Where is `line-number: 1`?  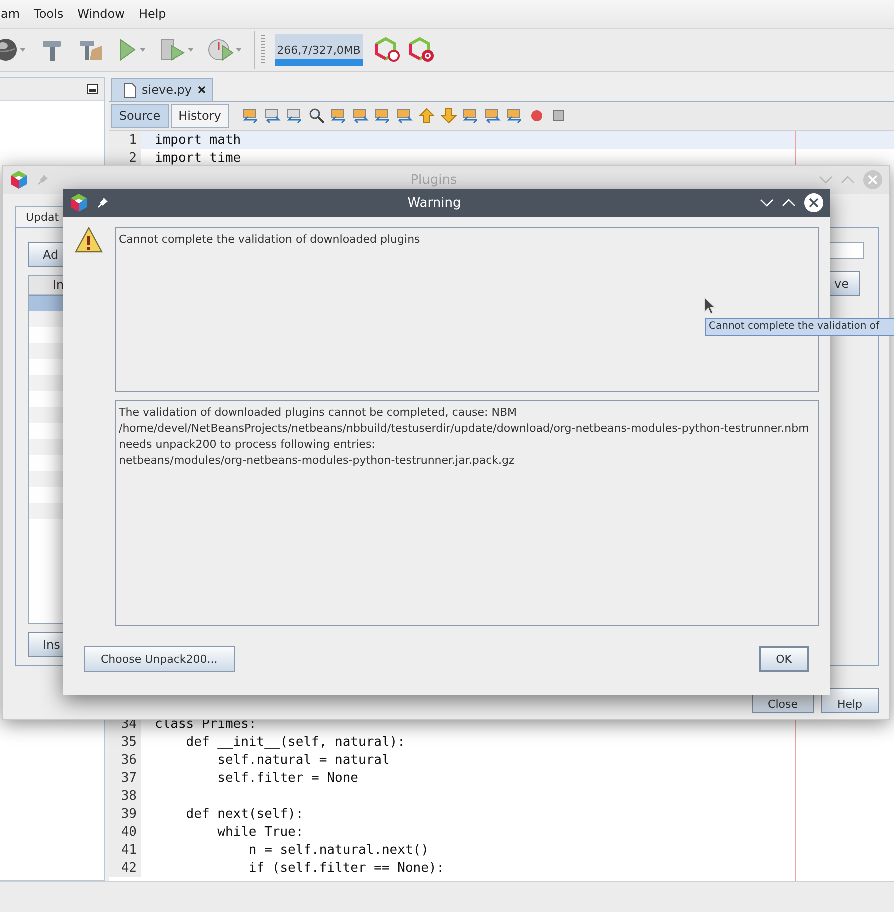 line-number: 1 is located at coordinates (125, 140).